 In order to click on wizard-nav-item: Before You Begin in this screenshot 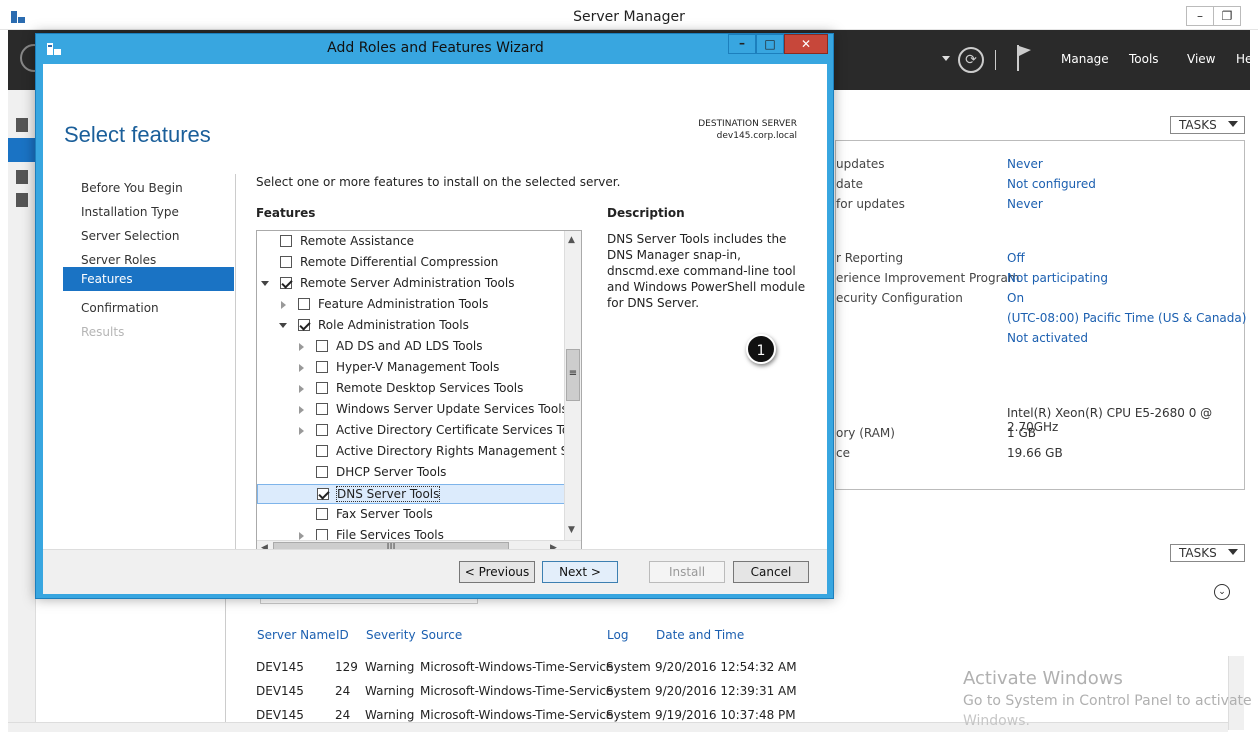, I will do `click(132, 188)`.